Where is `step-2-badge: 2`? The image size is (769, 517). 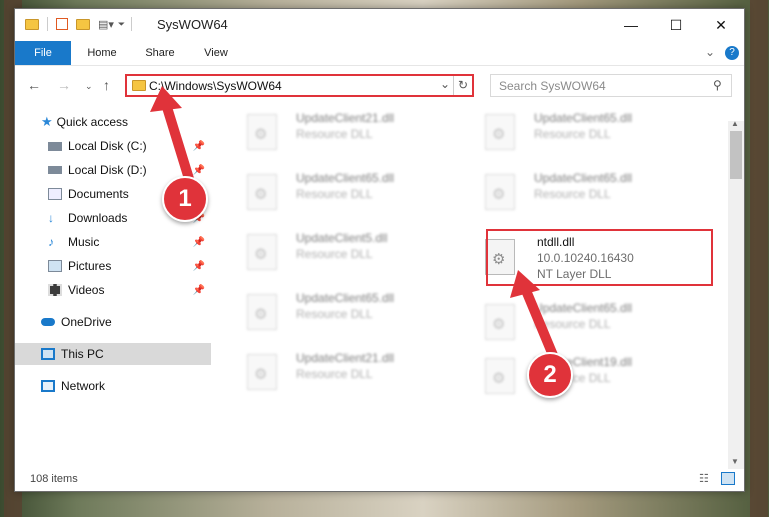 step-2-badge: 2 is located at coordinates (550, 375).